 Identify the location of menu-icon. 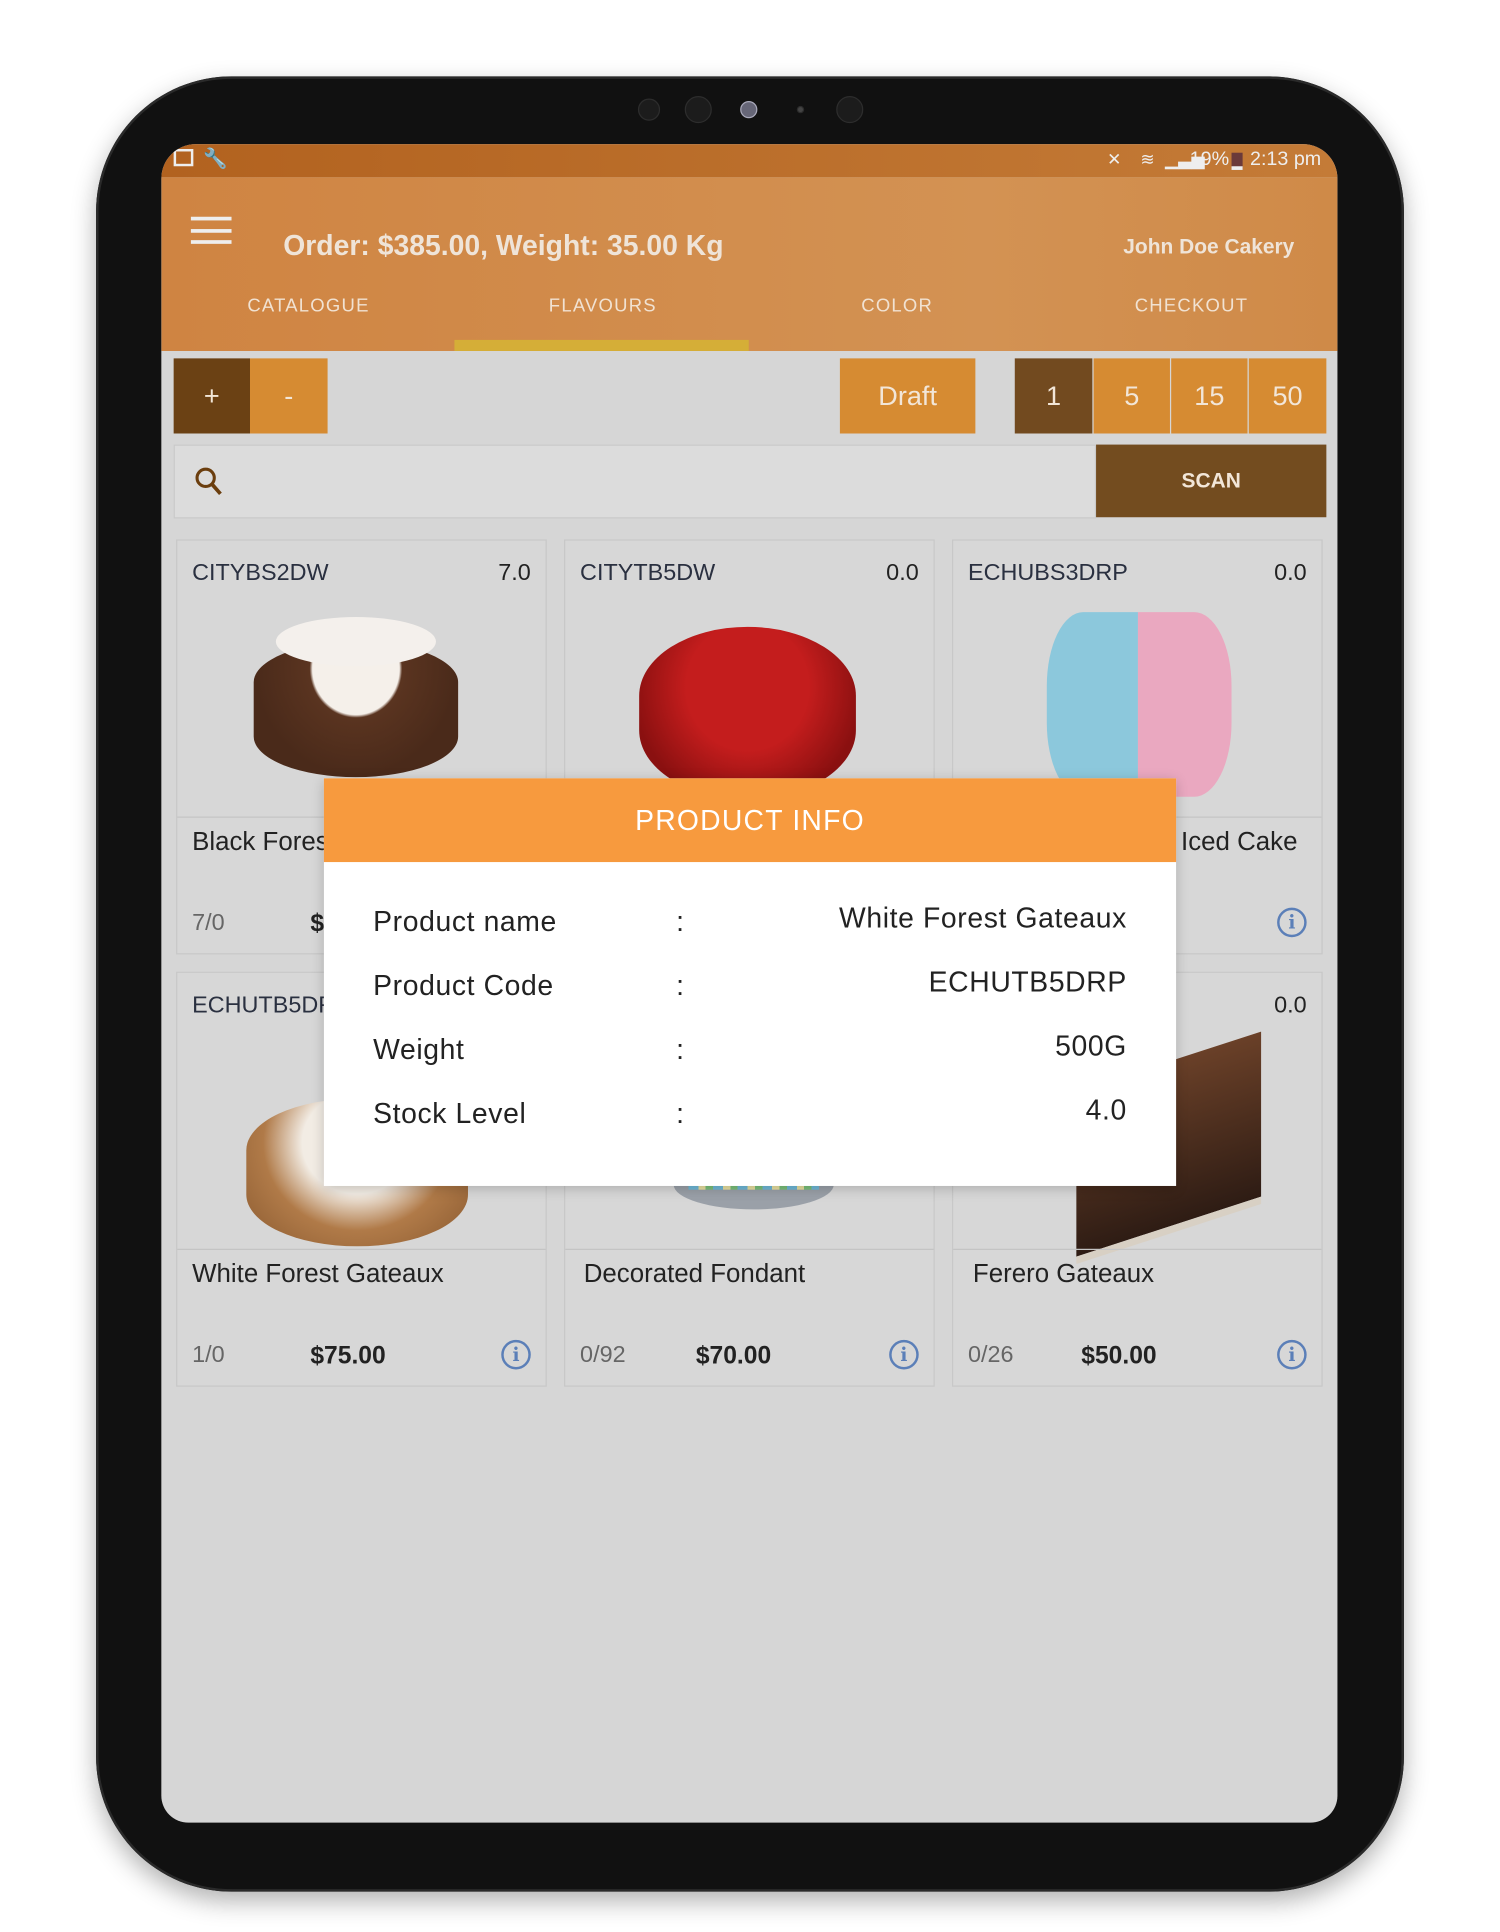
(211, 230).